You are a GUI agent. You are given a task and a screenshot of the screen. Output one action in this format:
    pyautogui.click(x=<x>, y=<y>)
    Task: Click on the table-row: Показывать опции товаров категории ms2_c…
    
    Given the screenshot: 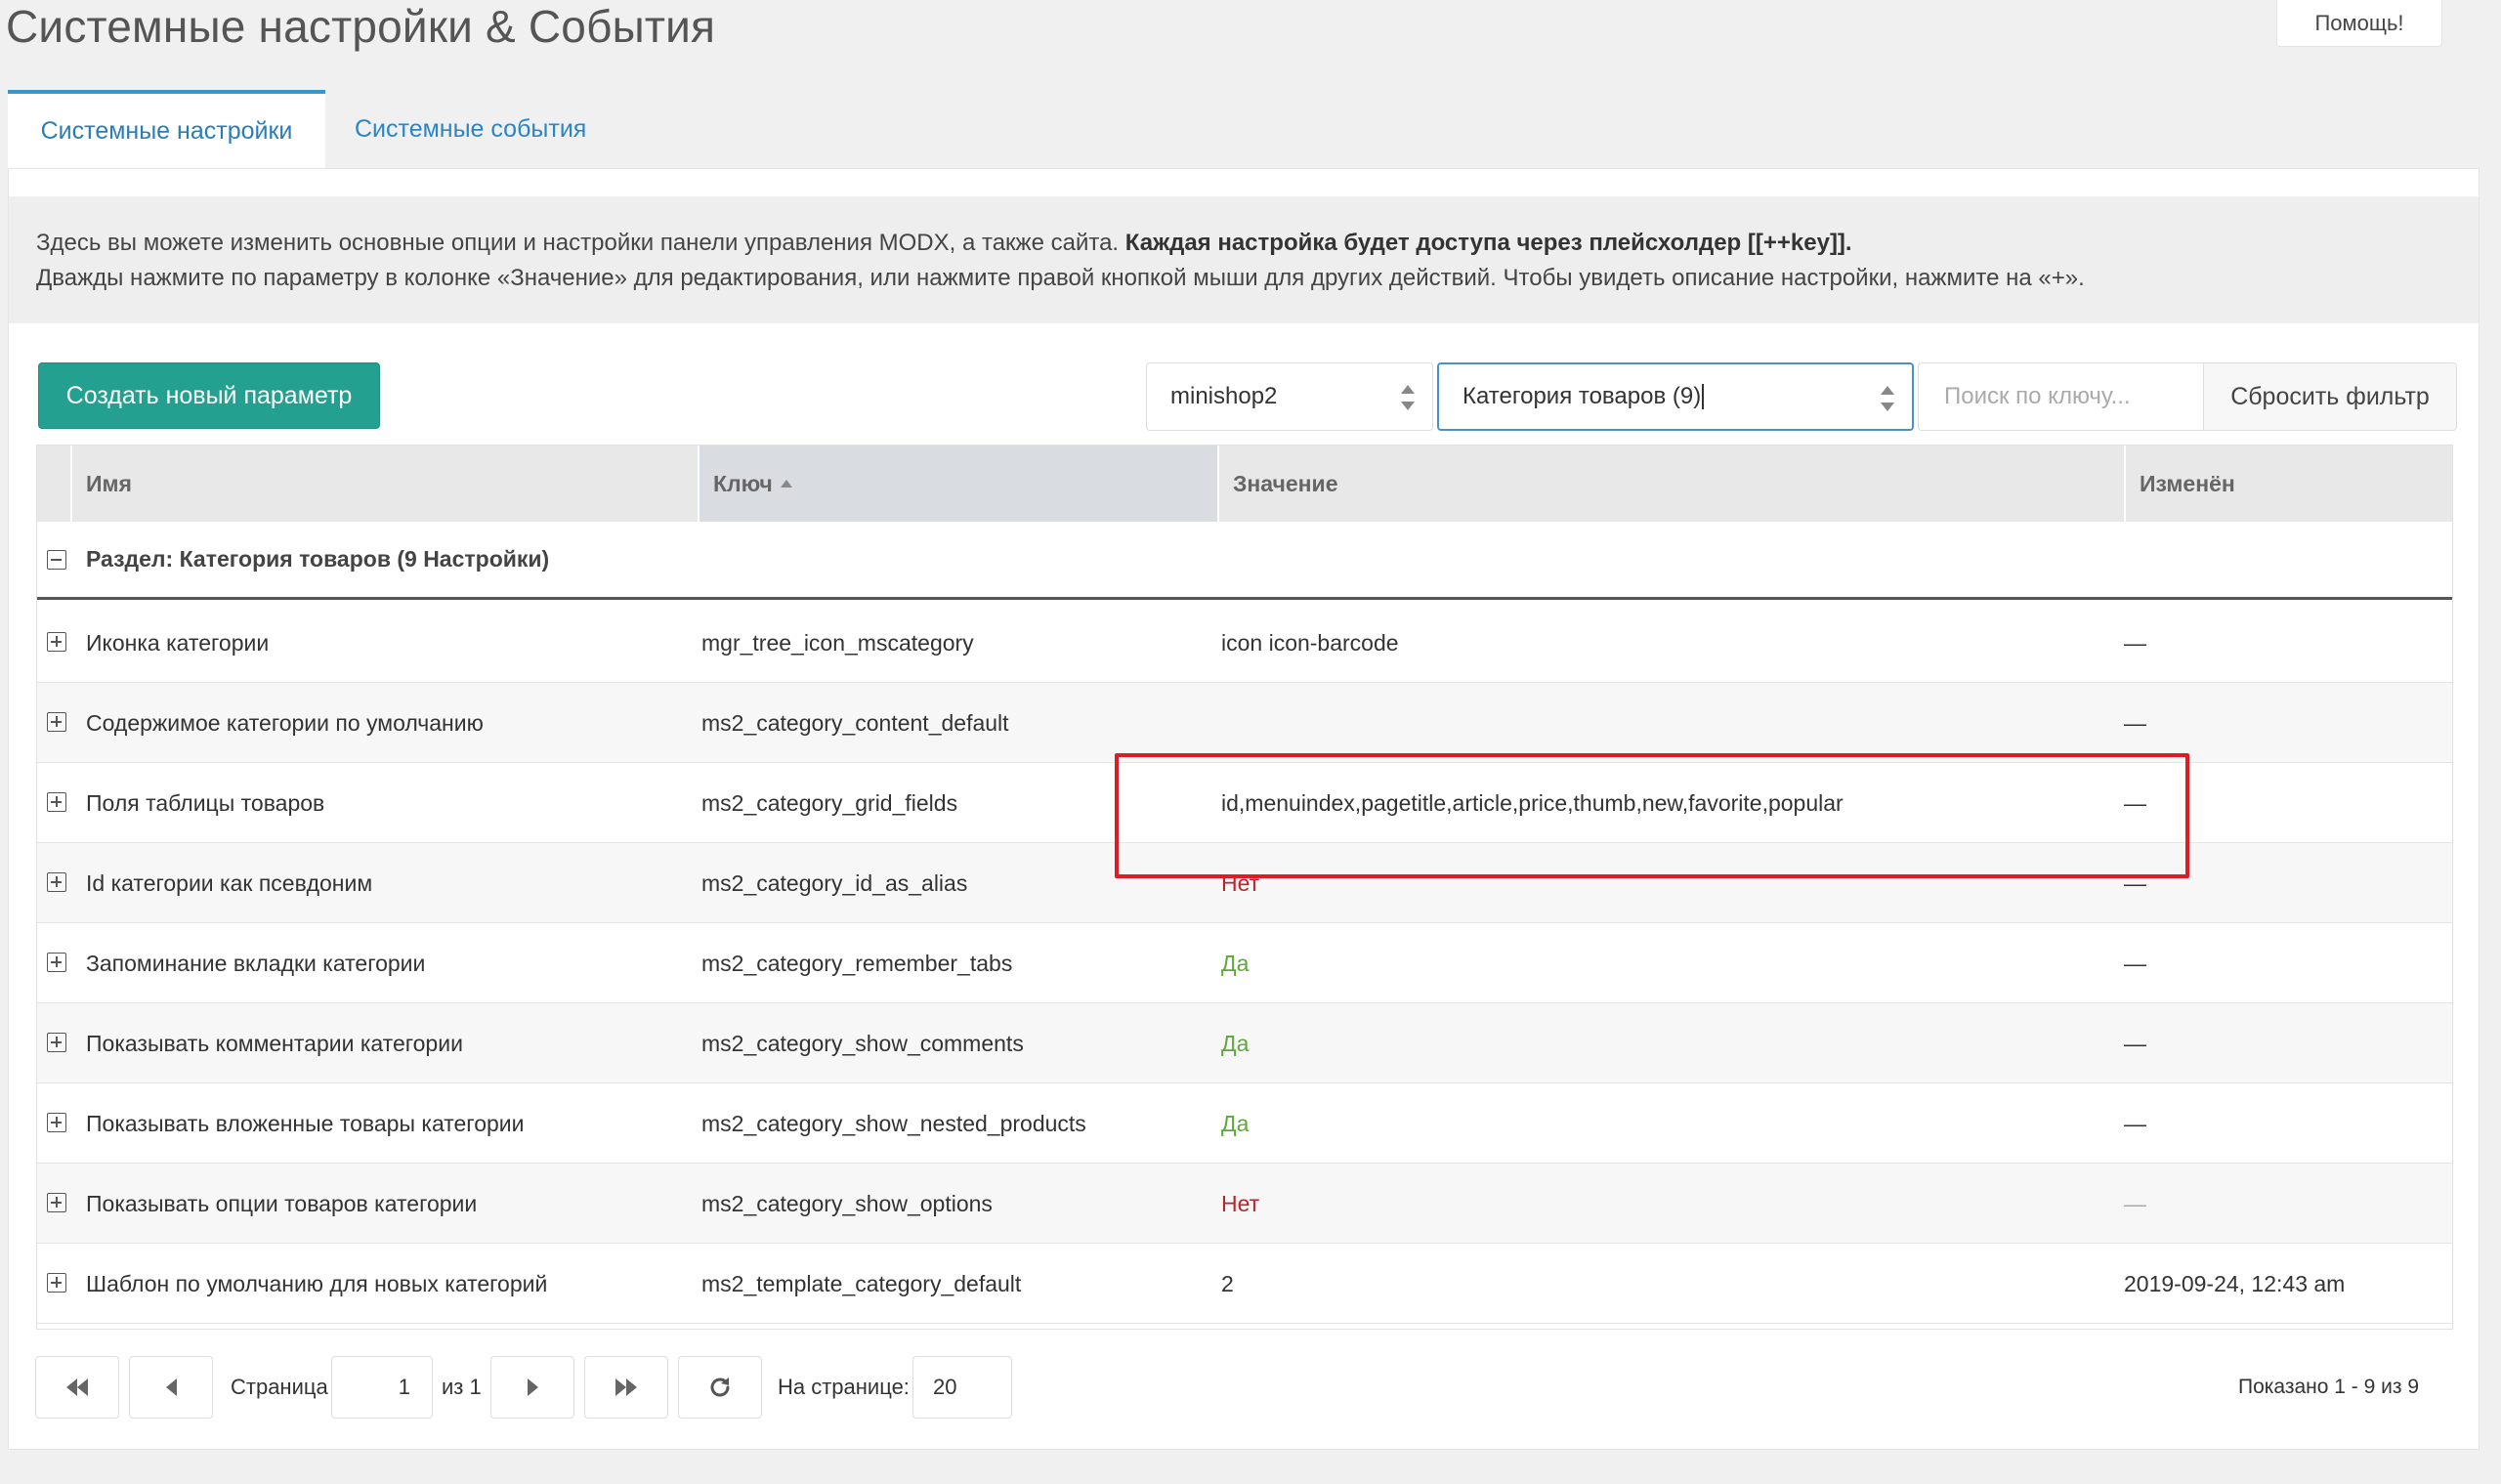 What is the action you would take?
    pyautogui.click(x=1244, y=1204)
    